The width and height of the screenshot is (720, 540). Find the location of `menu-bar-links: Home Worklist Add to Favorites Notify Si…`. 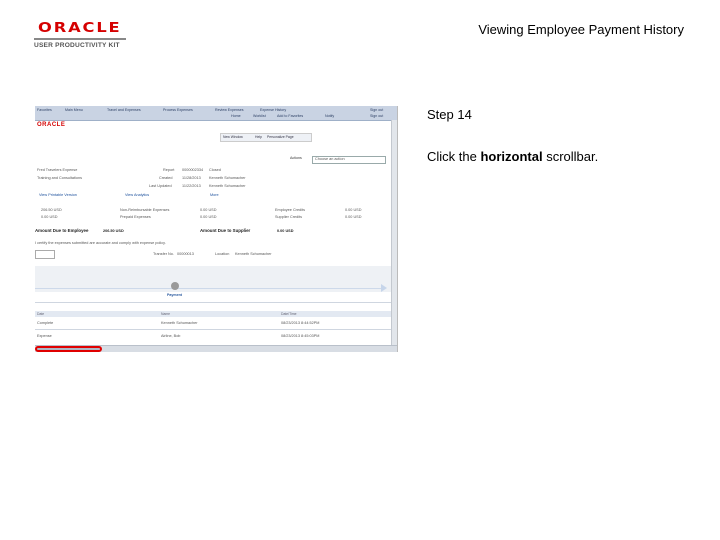

menu-bar-links: Home Worklist Add to Favorites Notify Si… is located at coordinates (216, 113).